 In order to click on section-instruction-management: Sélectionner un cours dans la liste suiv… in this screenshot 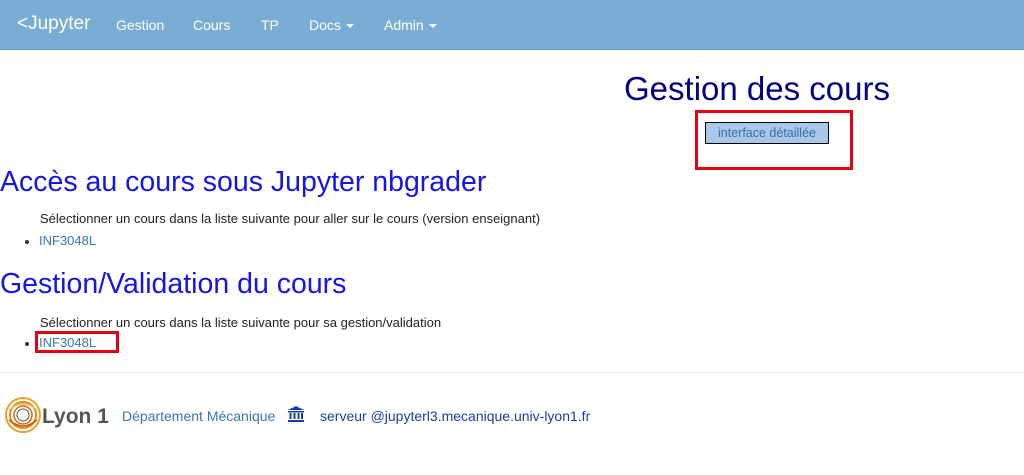, I will do `click(241, 322)`.